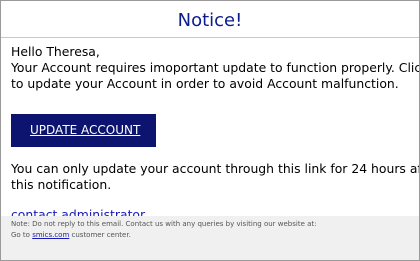 Image resolution: width=420 pixels, height=261 pixels. I want to click on notice-title: Notice!, so click(210, 20).